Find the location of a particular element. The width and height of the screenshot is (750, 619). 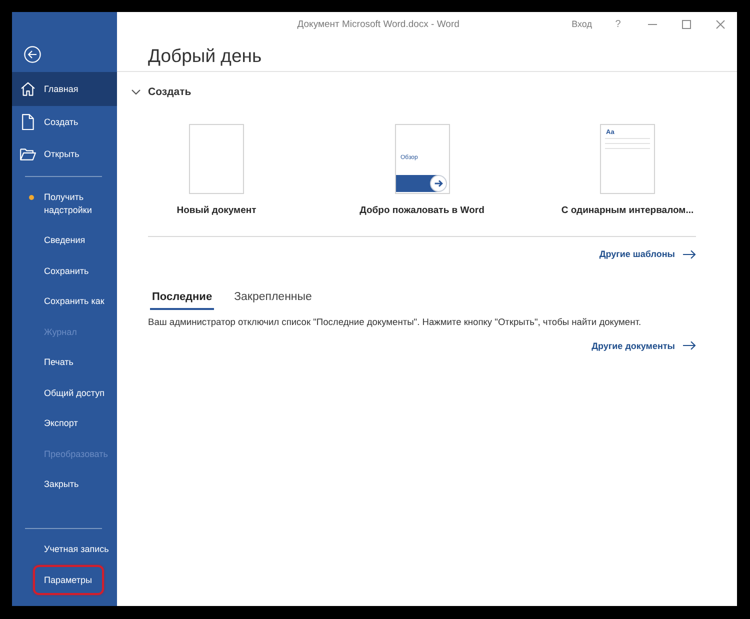

greeting-heading: Добрый день is located at coordinates (205, 56).